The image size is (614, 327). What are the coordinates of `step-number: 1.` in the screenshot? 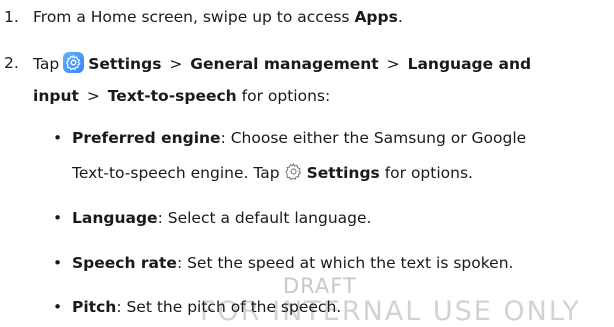 It's located at (11, 17).